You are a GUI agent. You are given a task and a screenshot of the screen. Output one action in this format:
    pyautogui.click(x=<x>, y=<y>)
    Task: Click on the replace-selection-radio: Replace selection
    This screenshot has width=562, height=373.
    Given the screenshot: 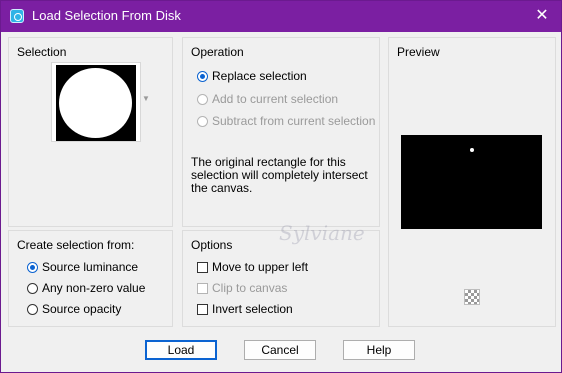 What is the action you would take?
    pyautogui.click(x=252, y=76)
    